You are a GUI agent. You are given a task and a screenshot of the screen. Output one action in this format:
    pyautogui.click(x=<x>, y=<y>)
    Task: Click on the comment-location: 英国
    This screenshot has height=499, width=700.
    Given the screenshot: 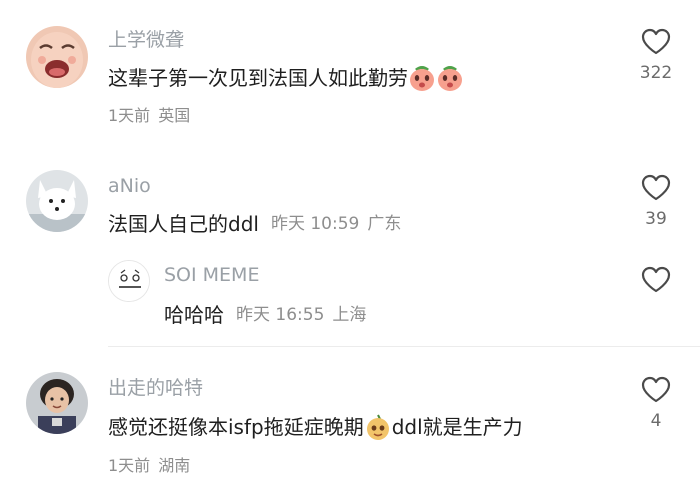 What is the action you would take?
    pyautogui.click(x=174, y=115)
    